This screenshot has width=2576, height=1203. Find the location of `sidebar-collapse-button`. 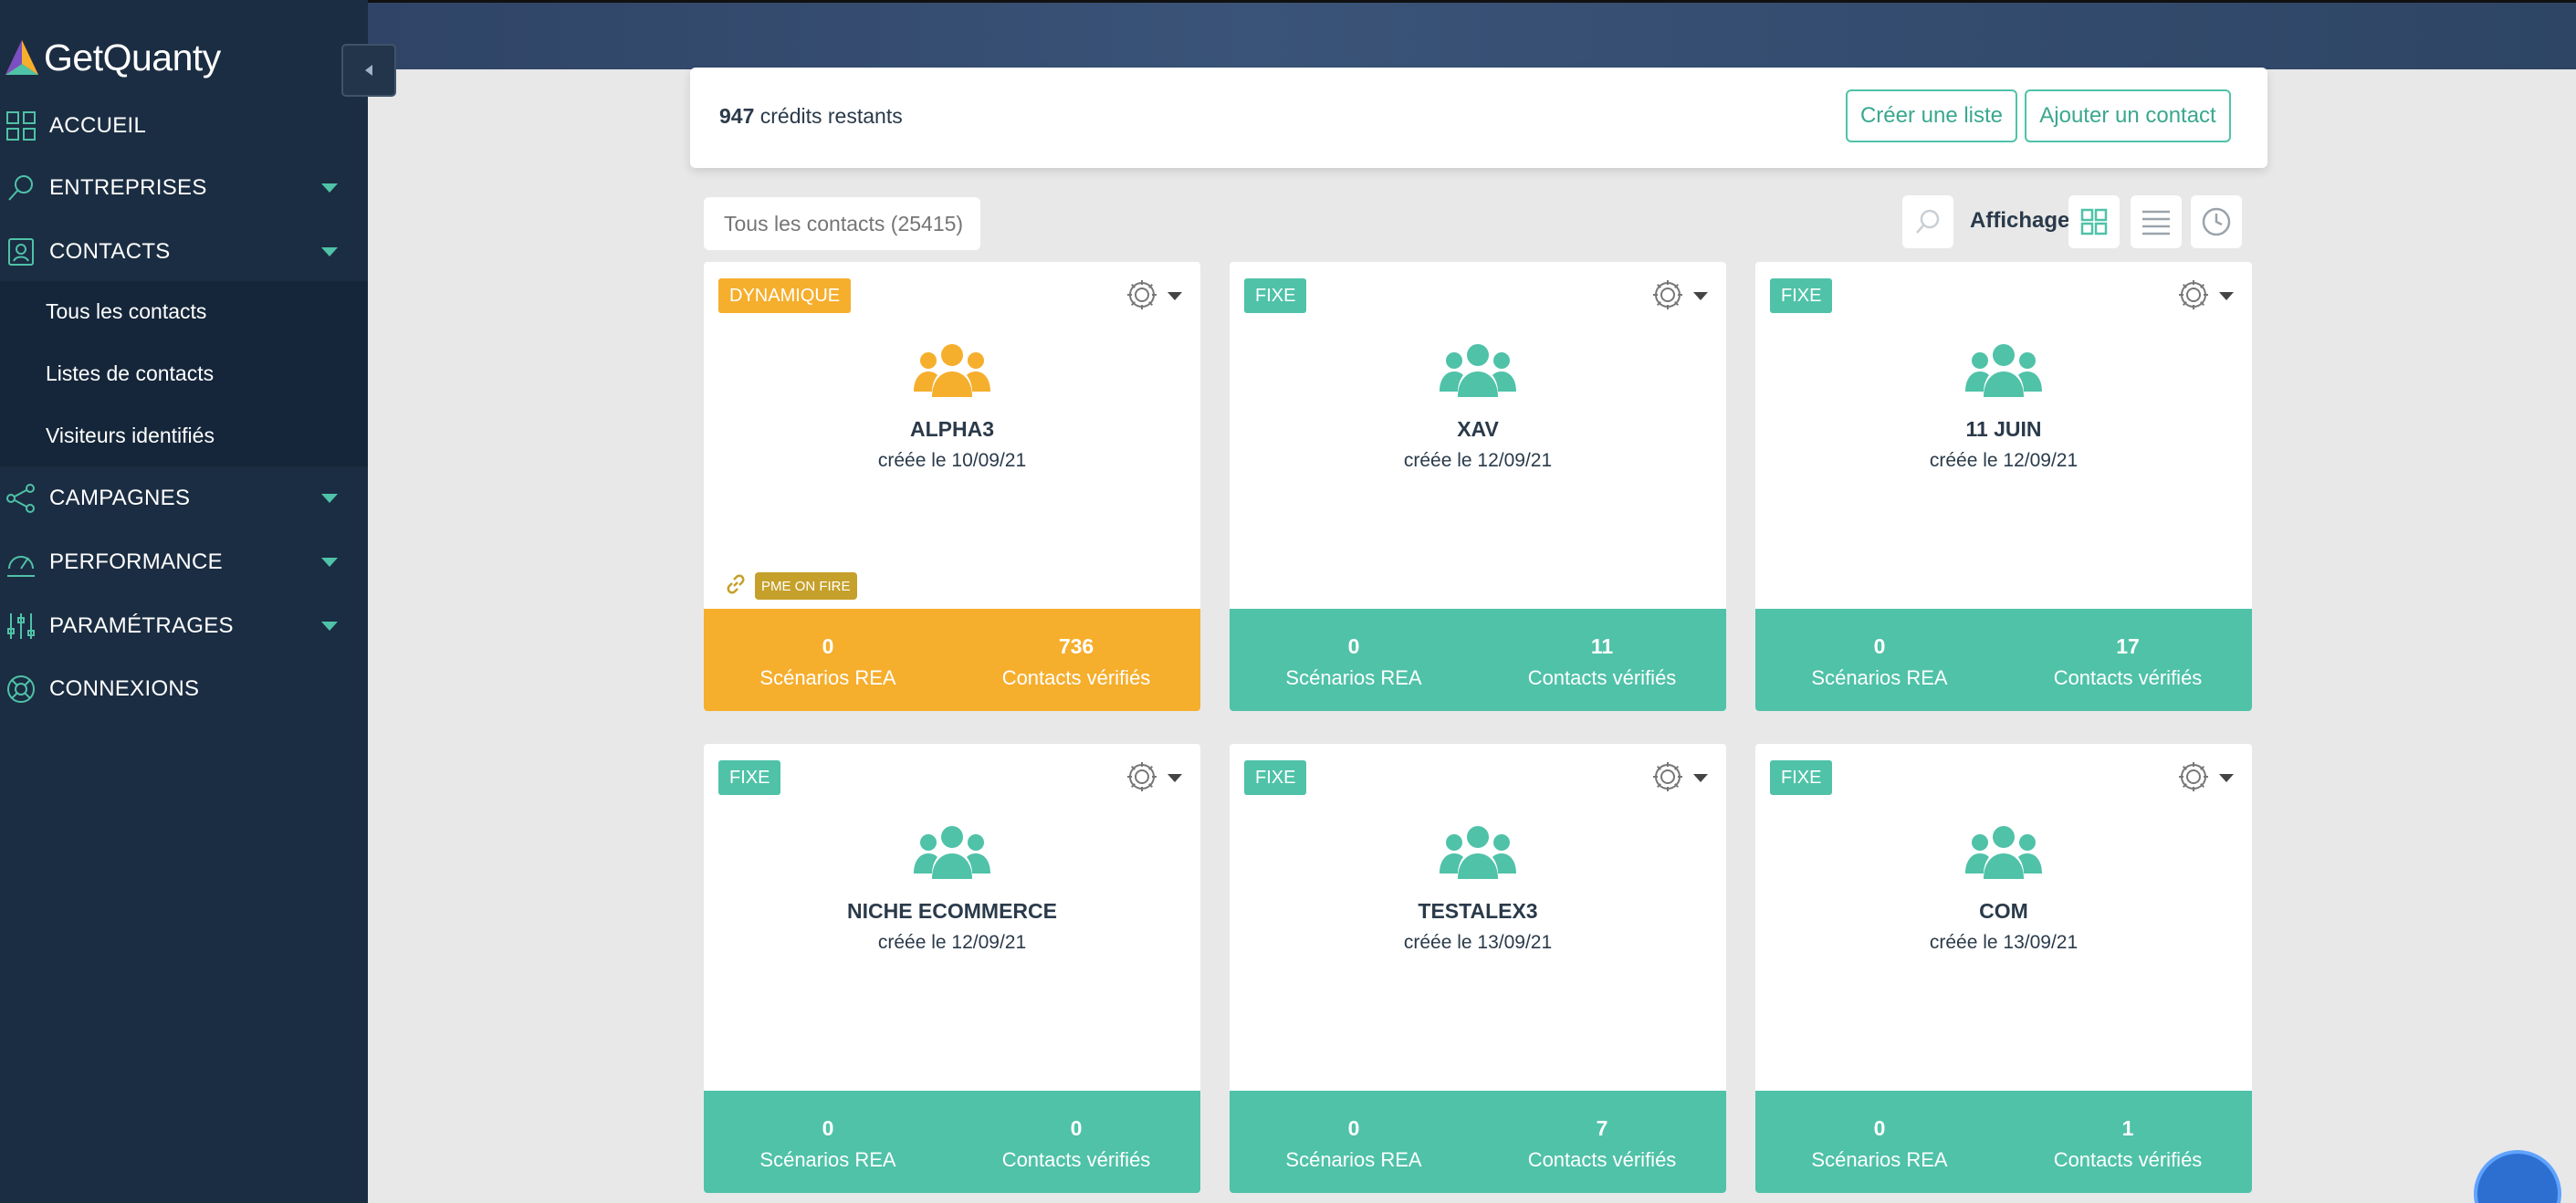

sidebar-collapse-button is located at coordinates (369, 70).